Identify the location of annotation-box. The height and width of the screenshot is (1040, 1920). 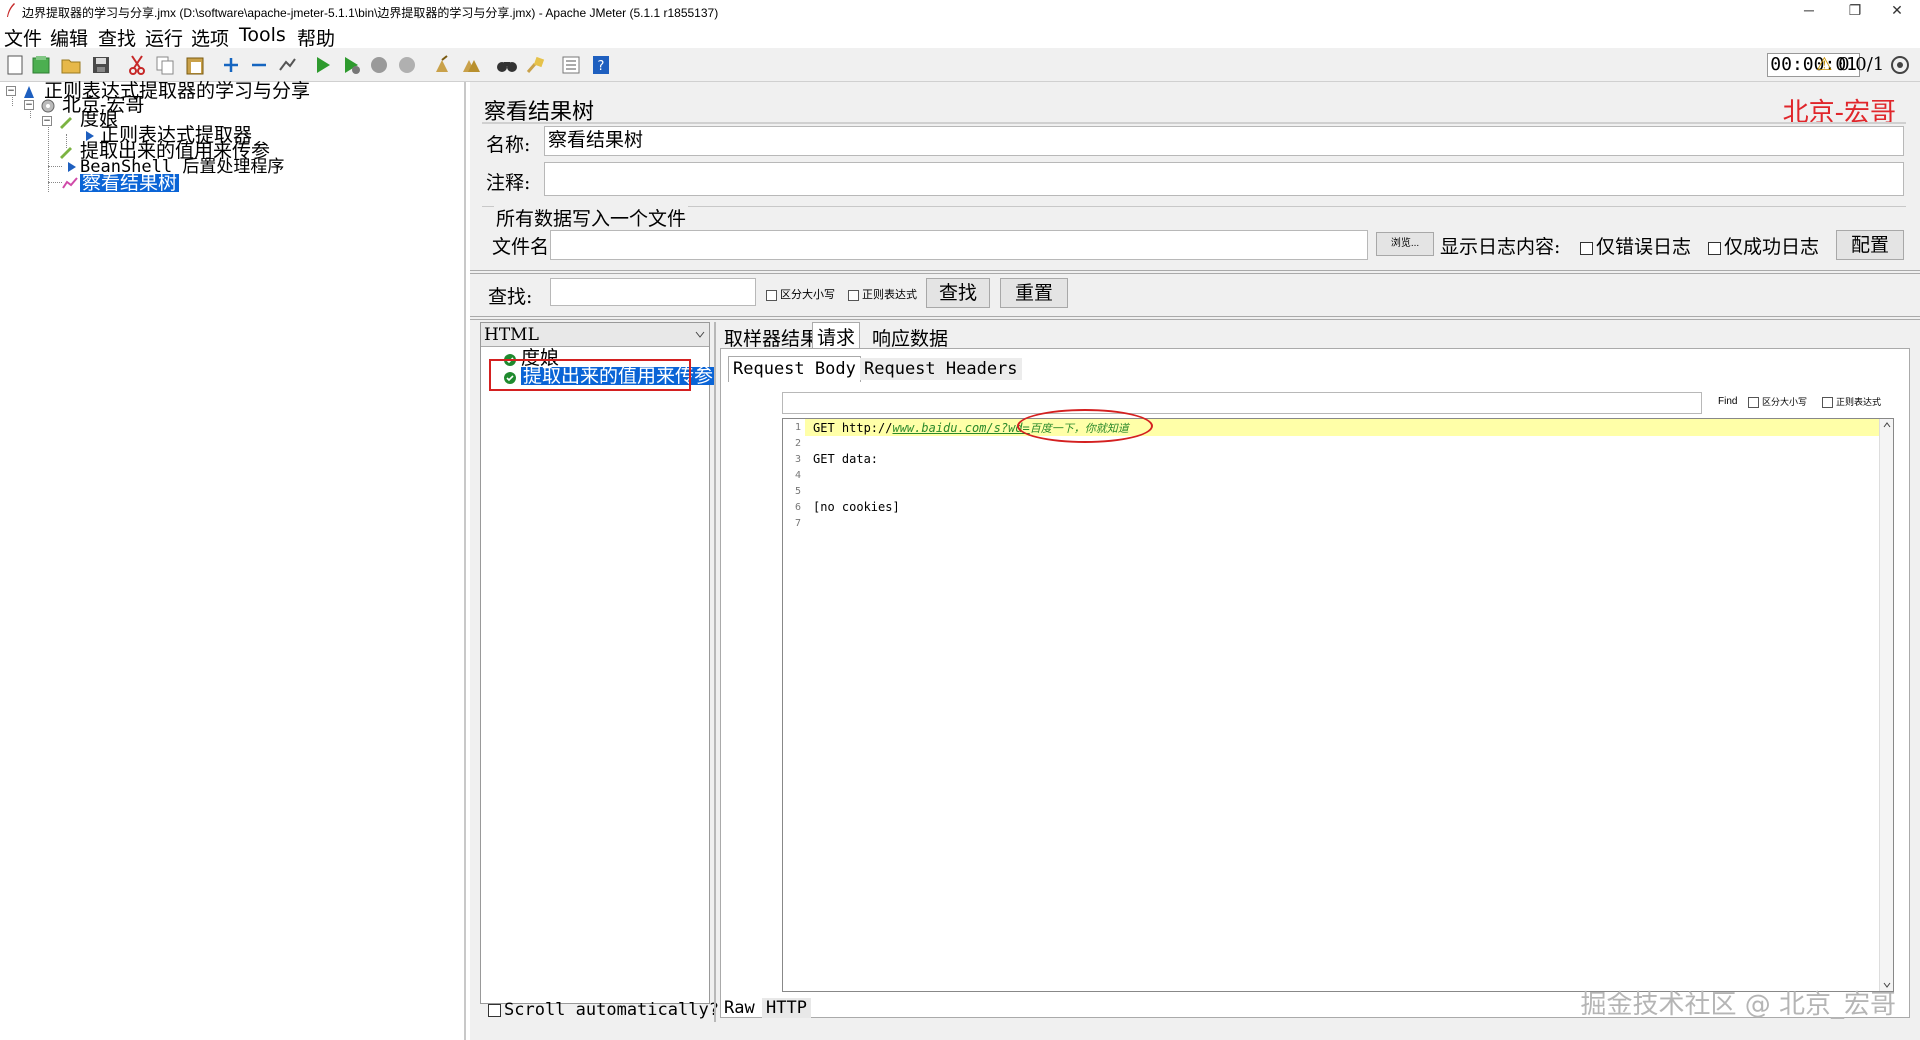
(590, 375).